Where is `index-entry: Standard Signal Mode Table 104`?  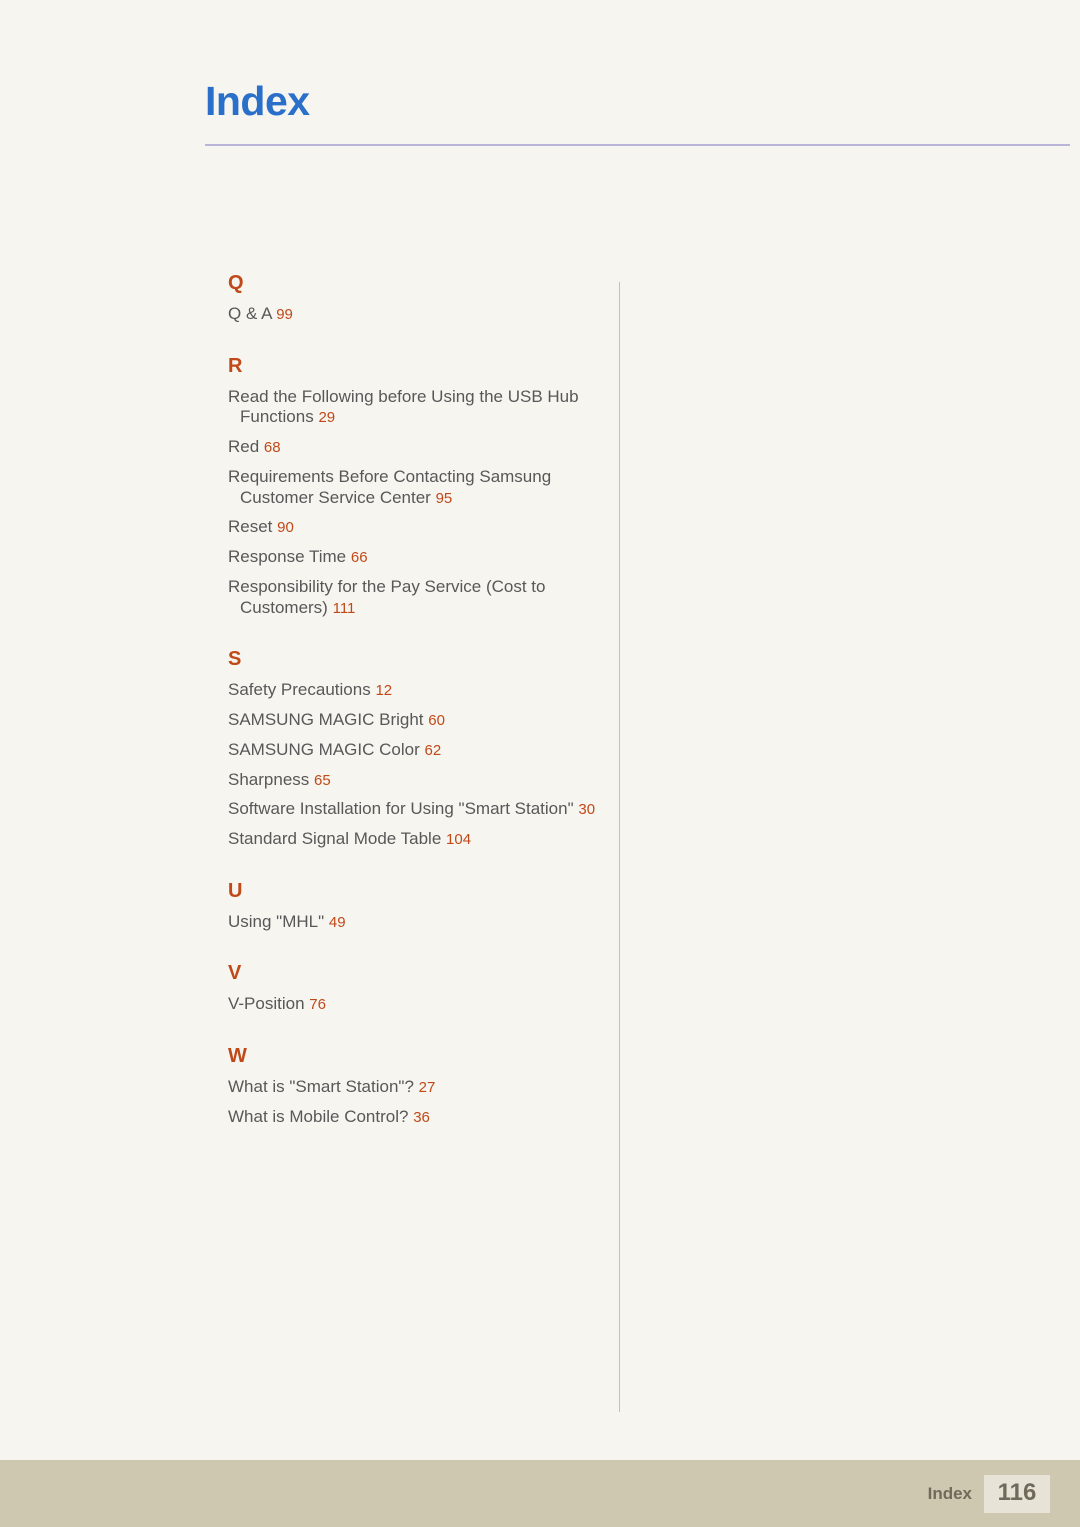
index-entry: Standard Signal Mode Table 104 is located at coordinates (418, 839).